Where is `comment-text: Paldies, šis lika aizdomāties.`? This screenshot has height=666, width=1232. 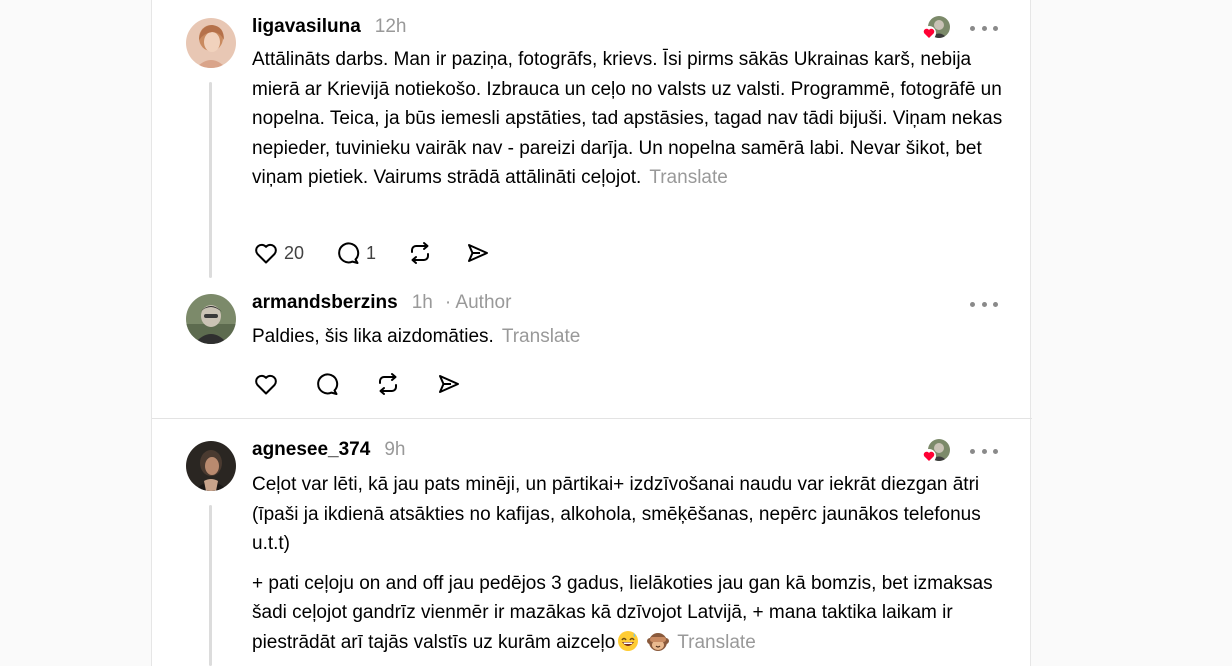
comment-text: Paldies, šis lika aizdomāties. is located at coordinates (373, 336).